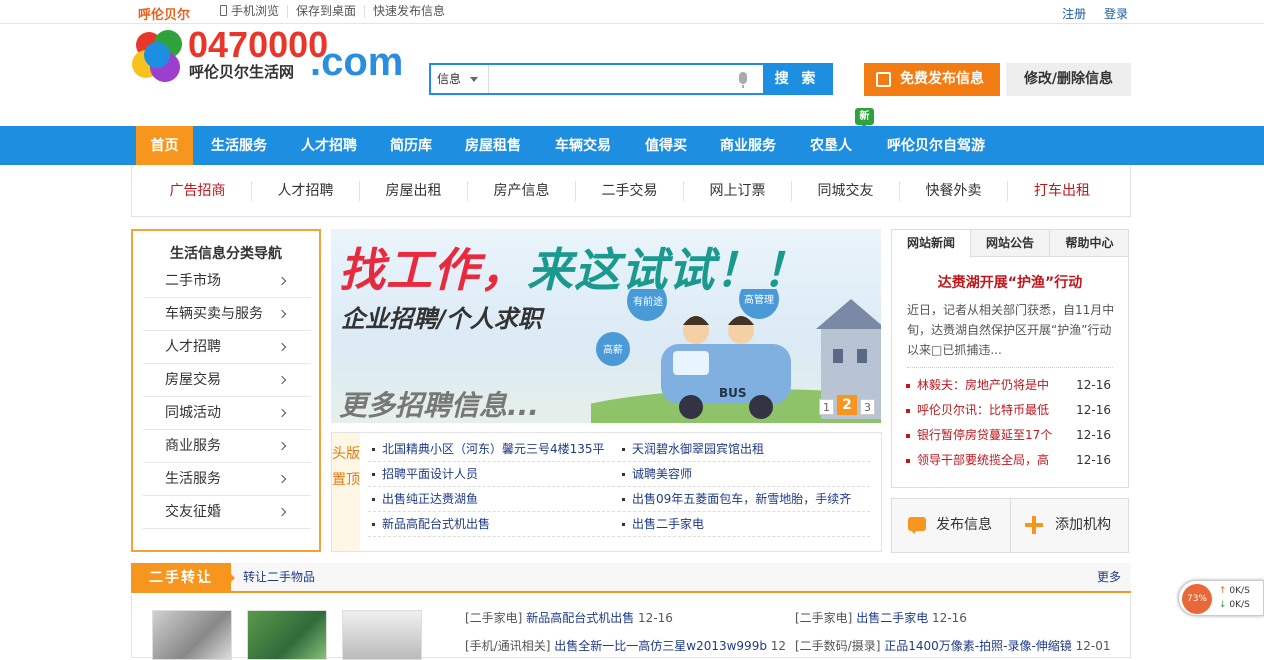  I want to click on top-news-item: 天润碧水御翠园宾馆出租, so click(744, 449).